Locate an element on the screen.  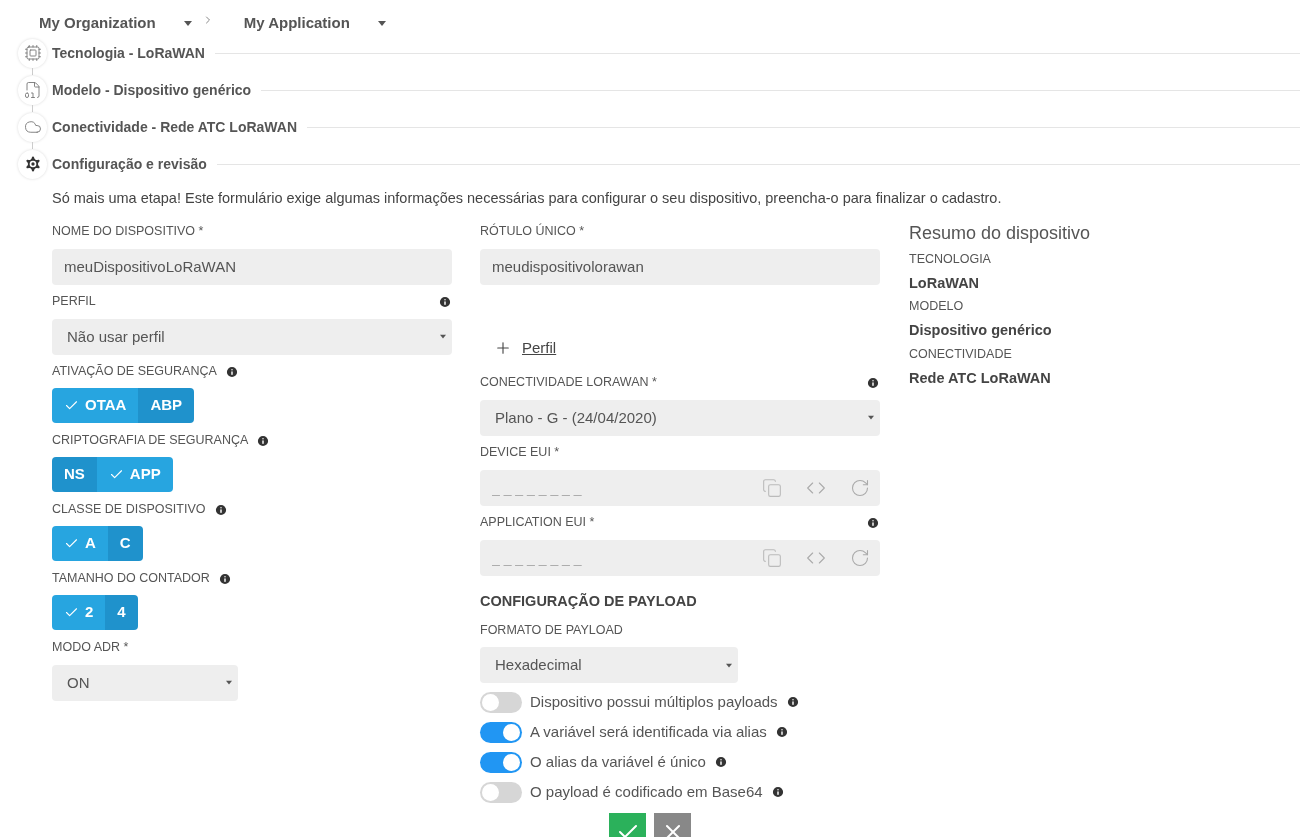
breadcrumb-dropdown: My Organization is located at coordinates (115, 23).